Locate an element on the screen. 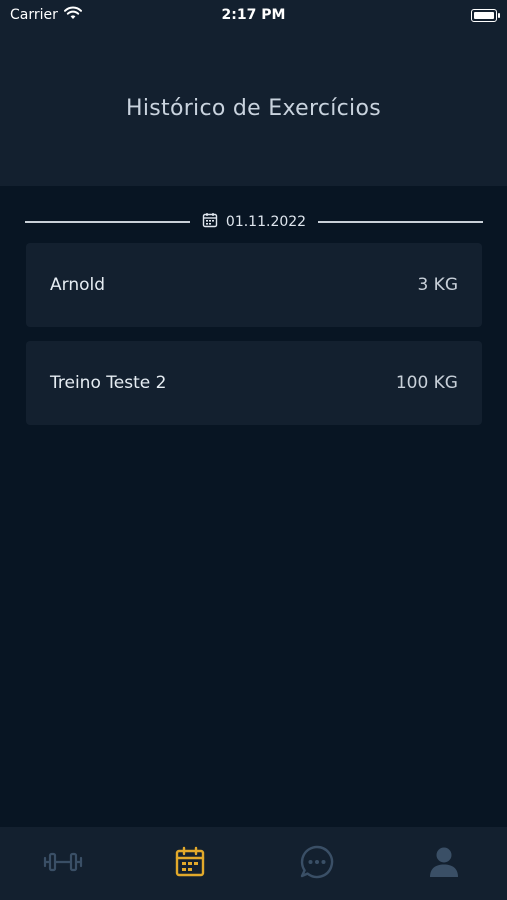 The image size is (507, 900). calendar-small-icon is located at coordinates (210, 222).